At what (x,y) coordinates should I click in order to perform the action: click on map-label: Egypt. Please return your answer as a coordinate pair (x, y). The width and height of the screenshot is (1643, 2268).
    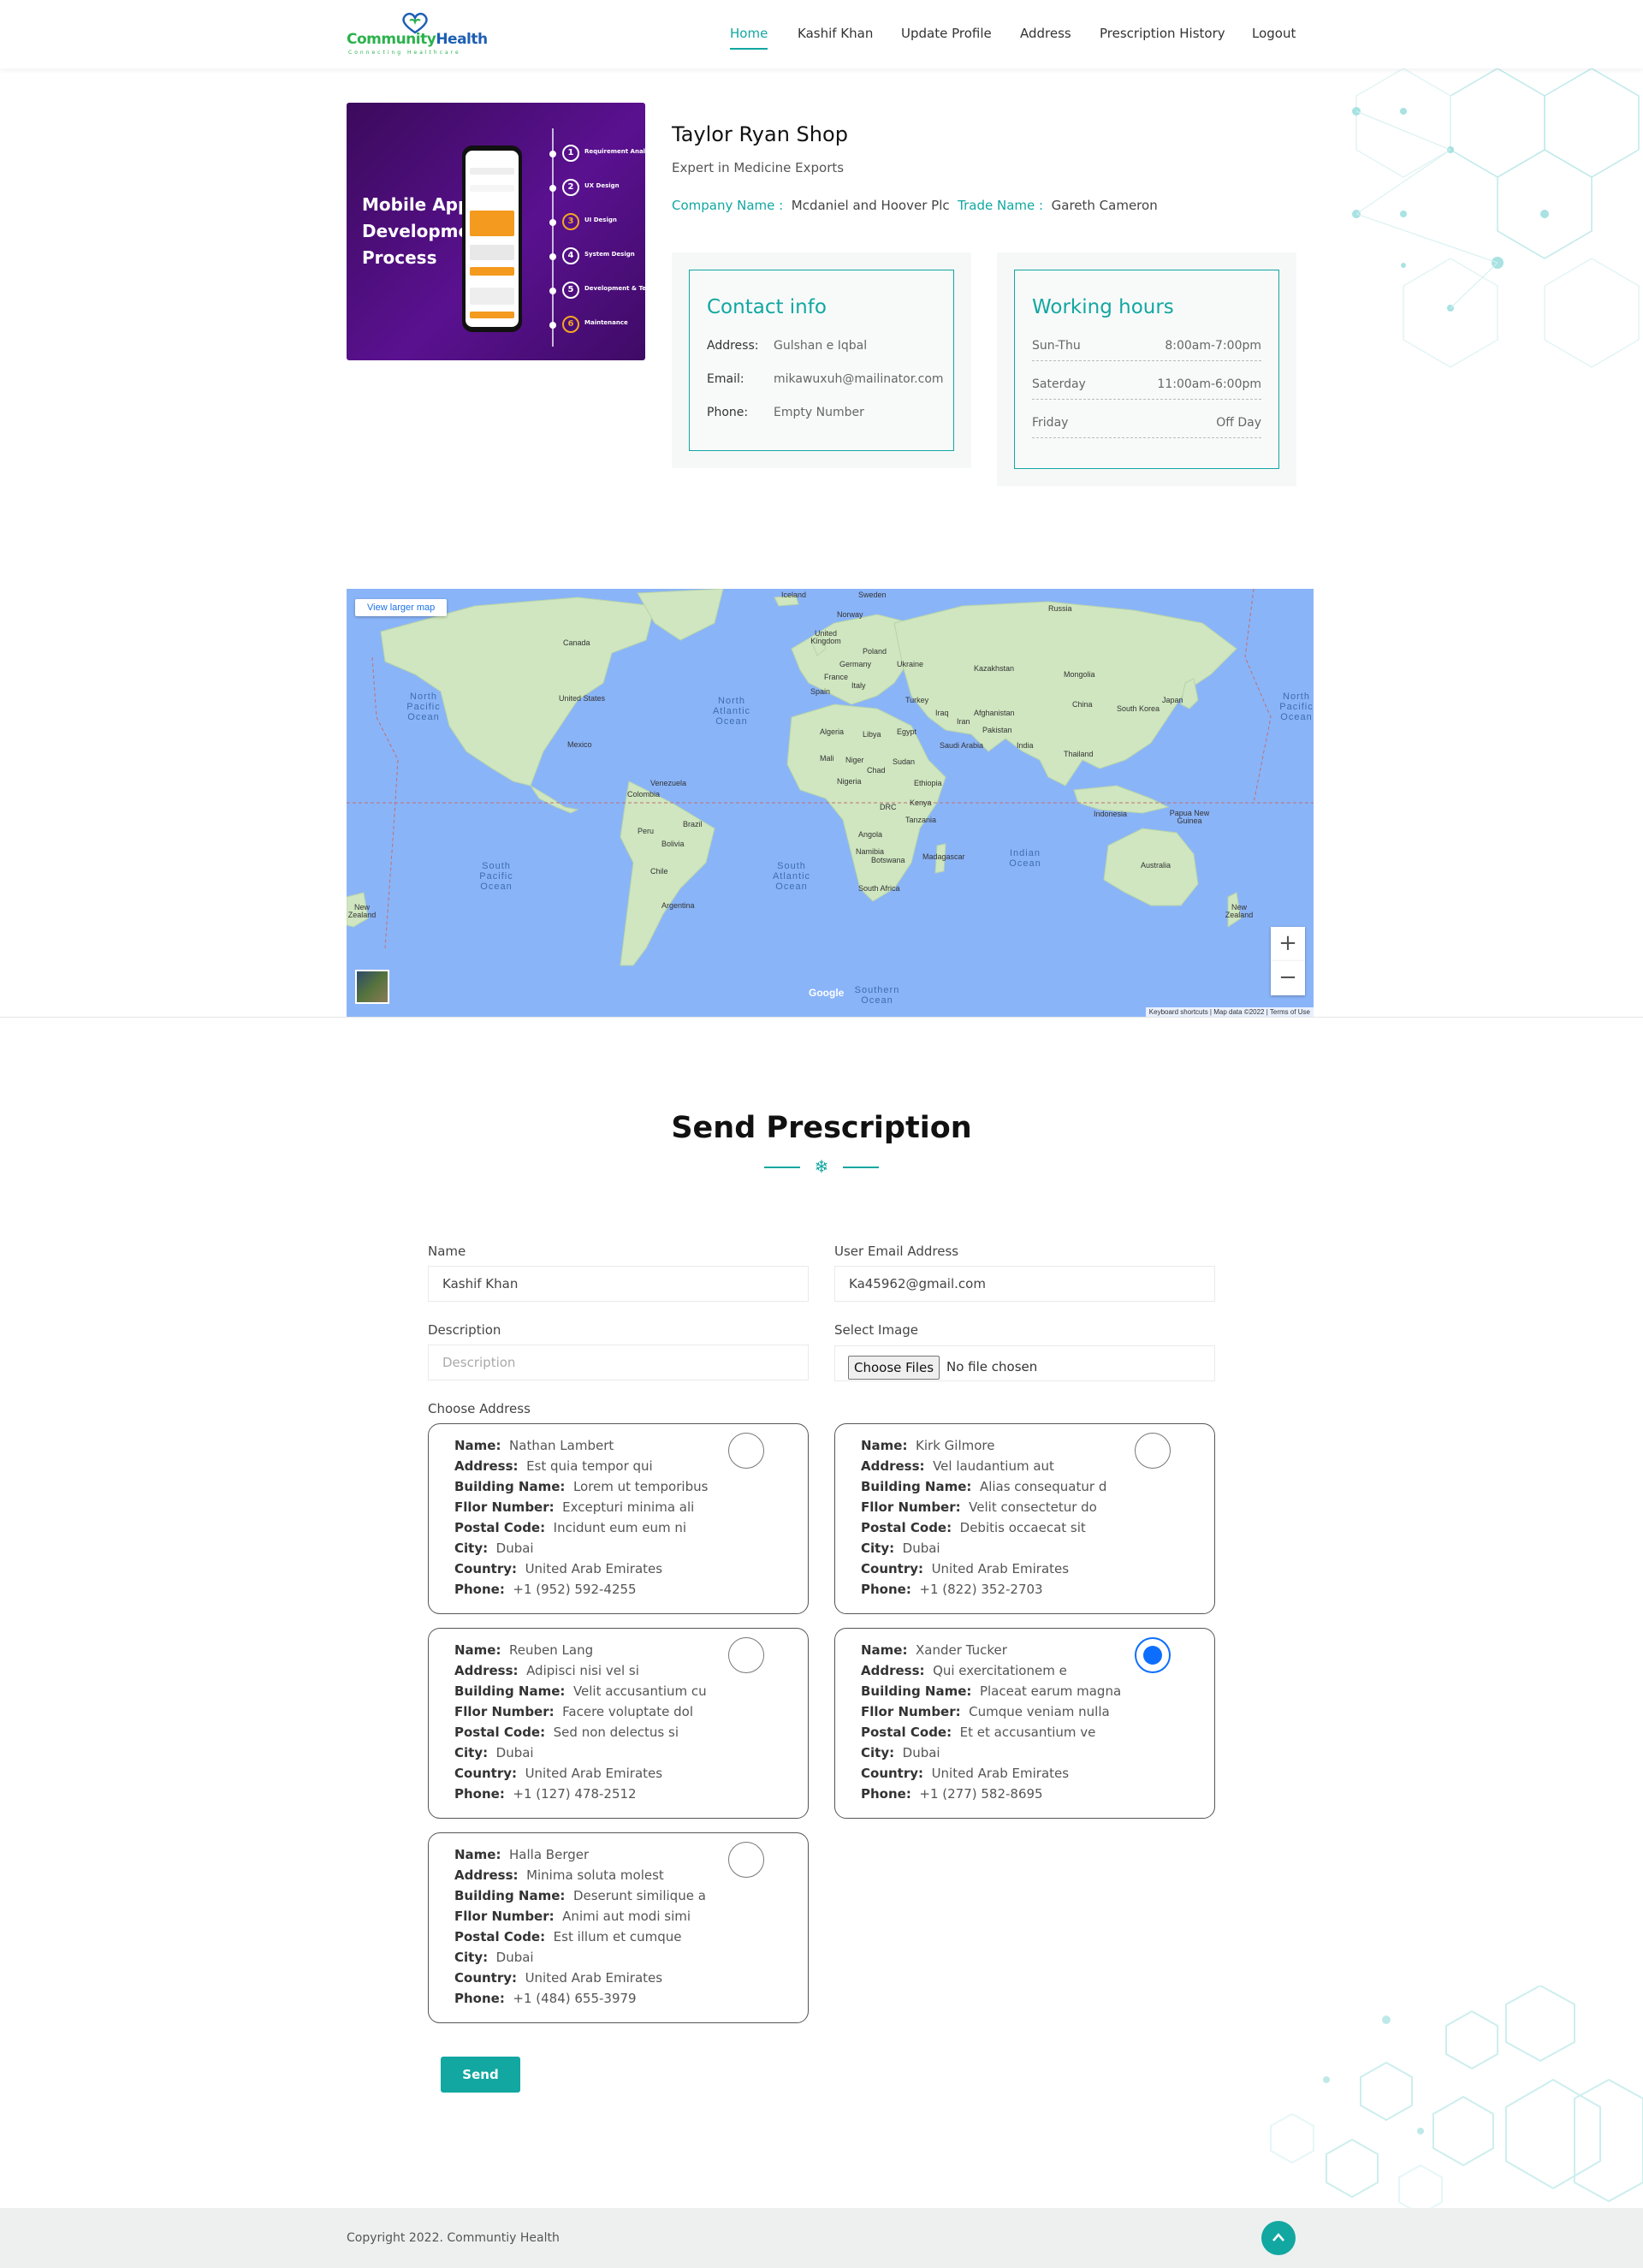
    Looking at the image, I should click on (907, 732).